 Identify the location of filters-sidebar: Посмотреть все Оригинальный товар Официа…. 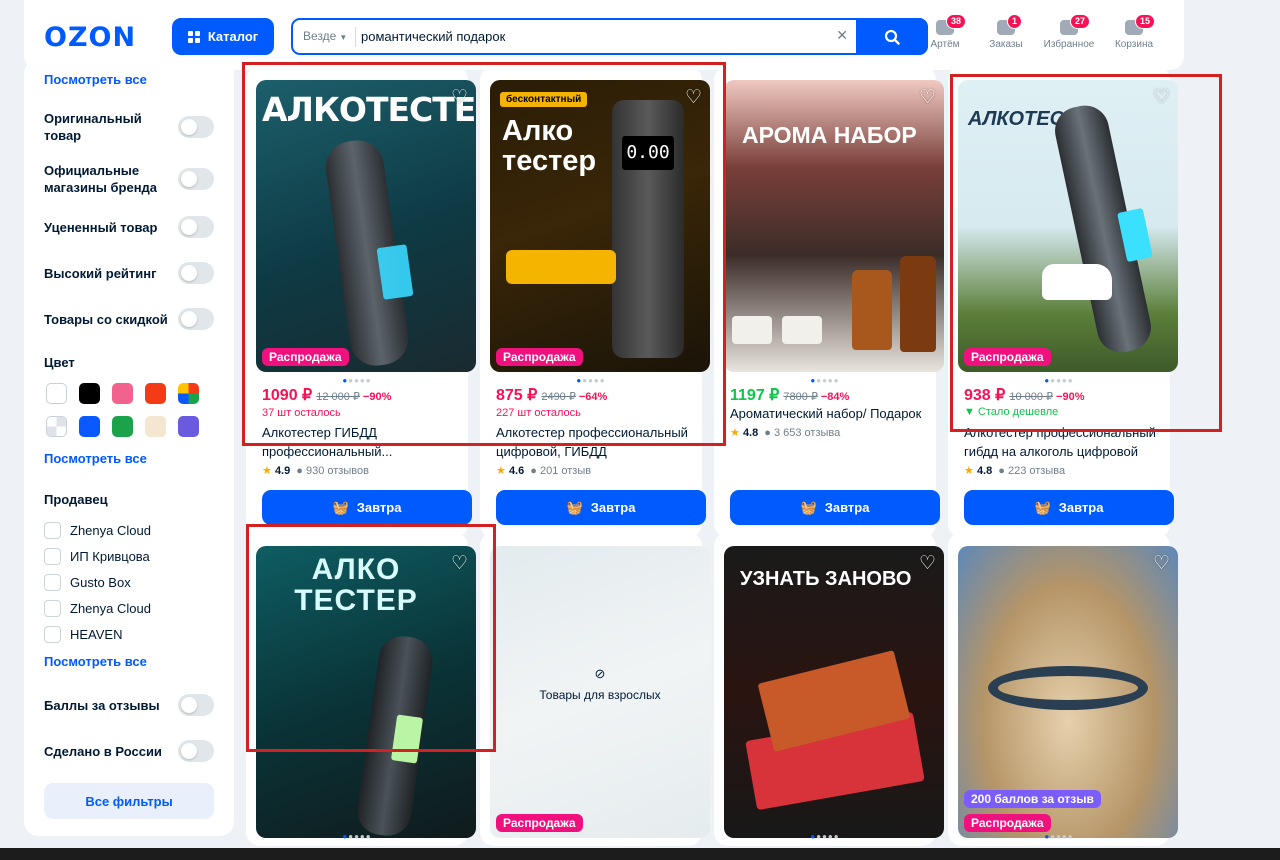
(129, 448).